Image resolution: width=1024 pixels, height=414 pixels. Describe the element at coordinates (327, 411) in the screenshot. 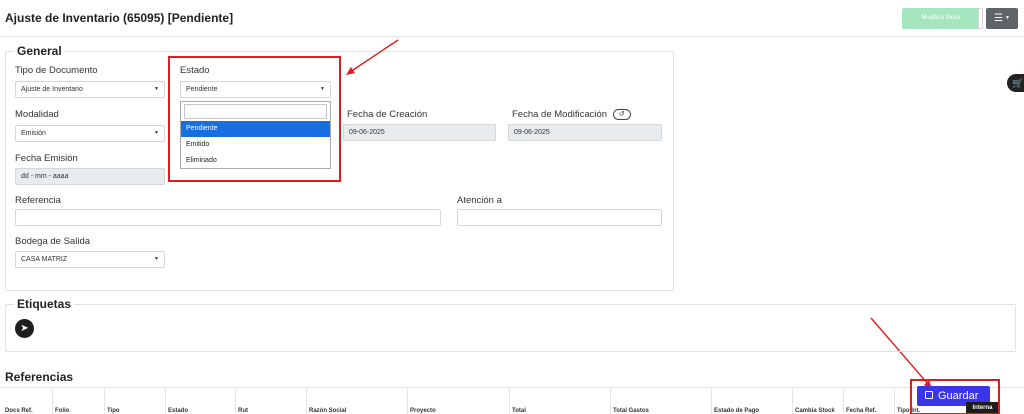

I see `column-header-razon-social: Razón Social` at that location.